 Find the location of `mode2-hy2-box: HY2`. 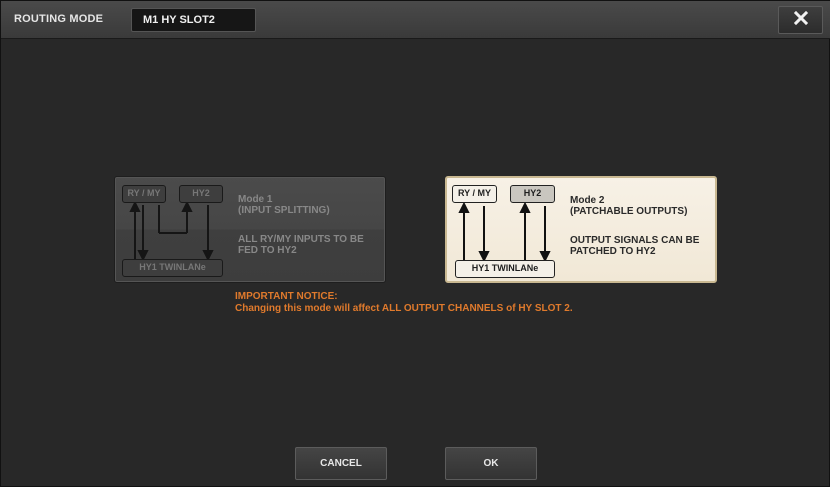

mode2-hy2-box: HY2 is located at coordinates (532, 194).